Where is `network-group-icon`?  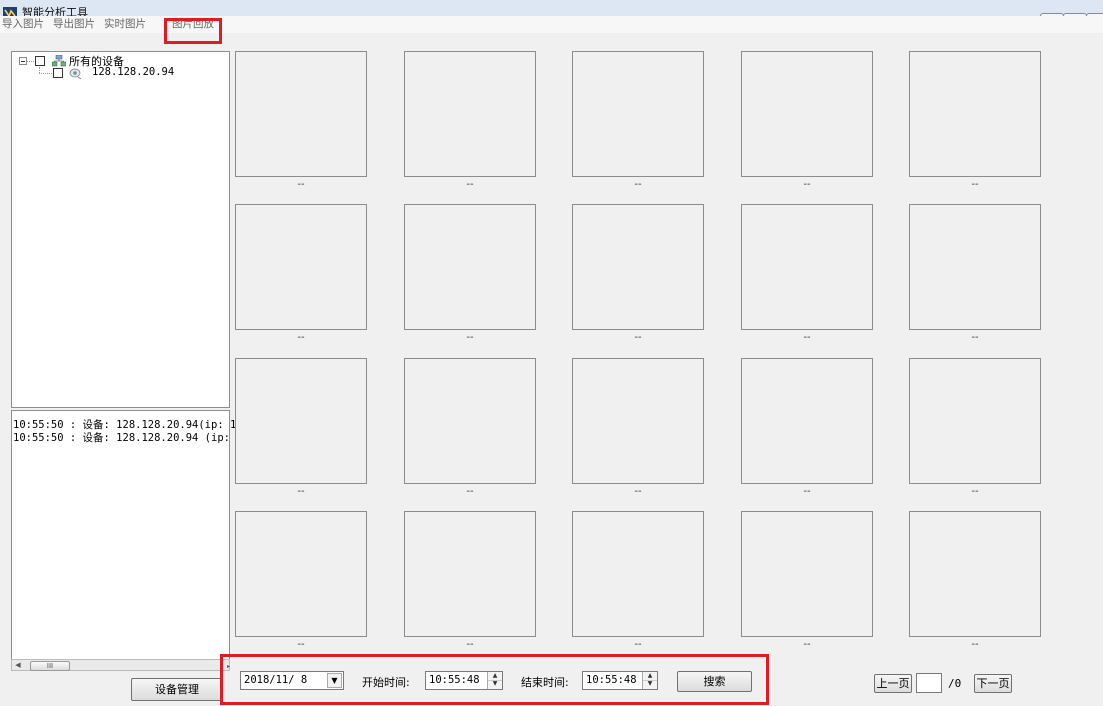
network-group-icon is located at coordinates (59, 61).